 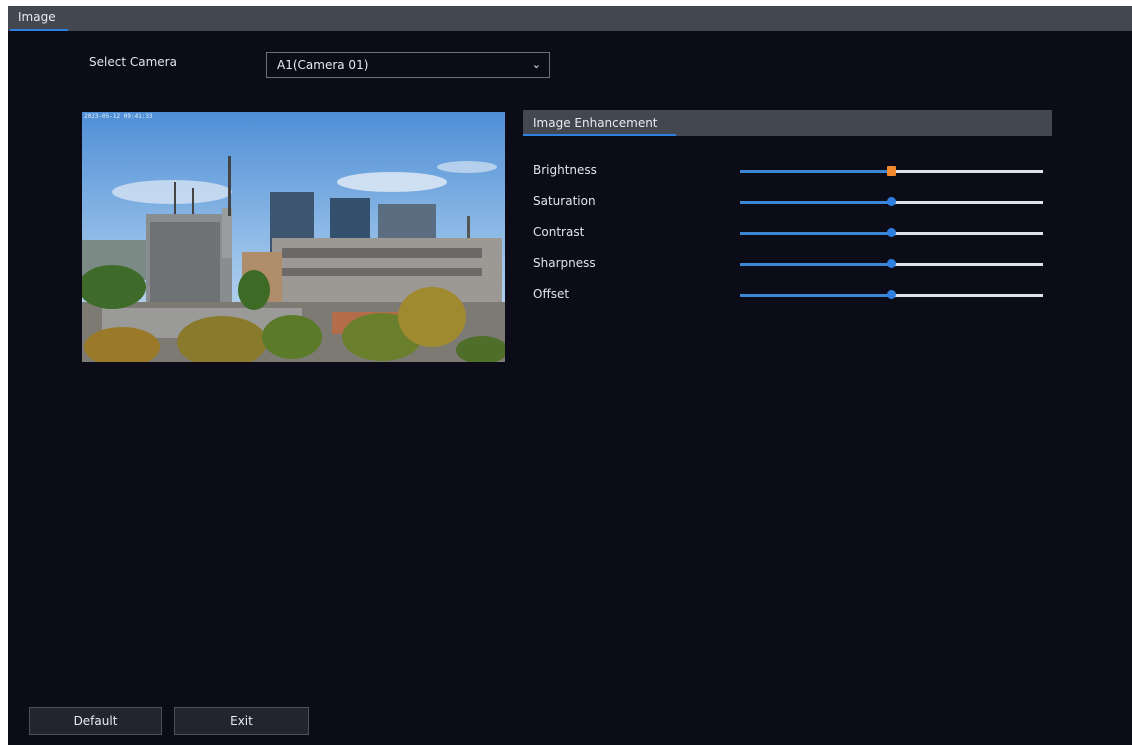 I want to click on saturation-label: Saturation, so click(x=564, y=201).